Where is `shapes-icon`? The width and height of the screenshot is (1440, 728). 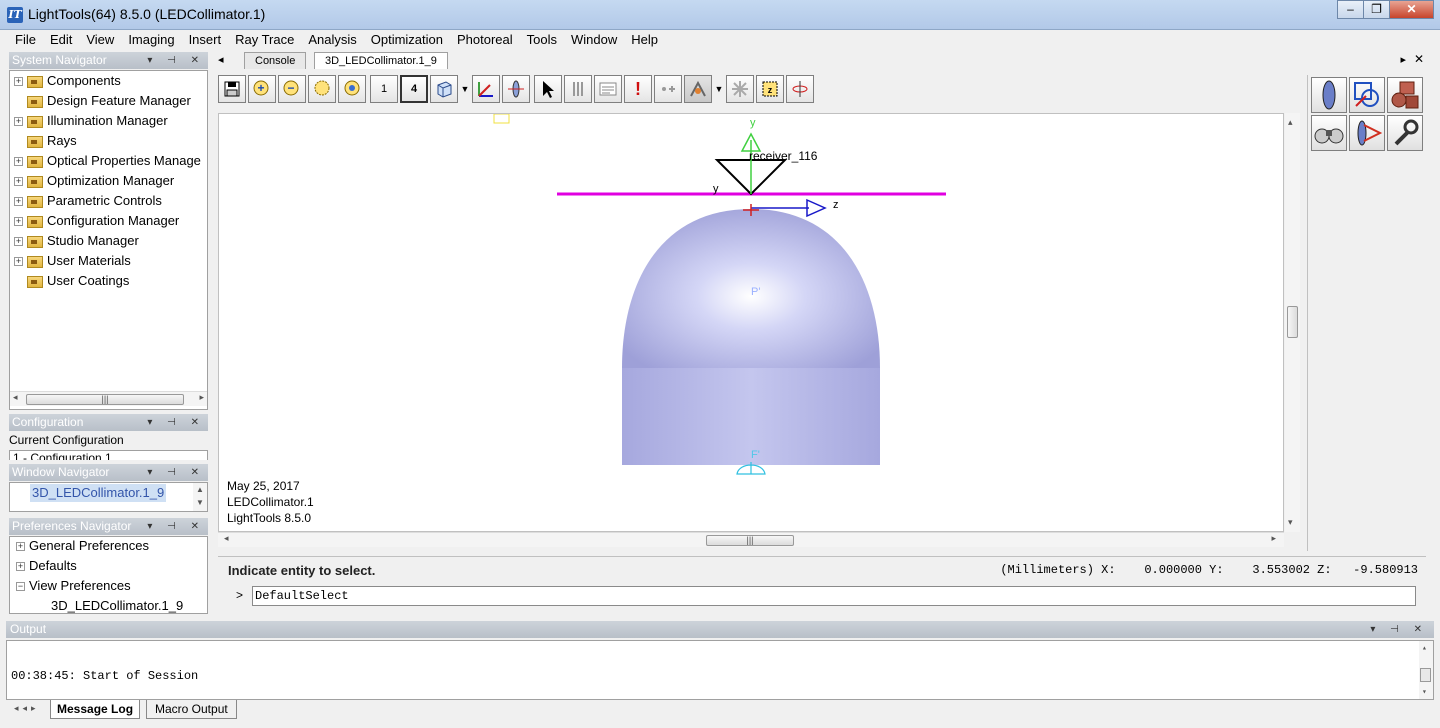 shapes-icon is located at coordinates (1367, 95).